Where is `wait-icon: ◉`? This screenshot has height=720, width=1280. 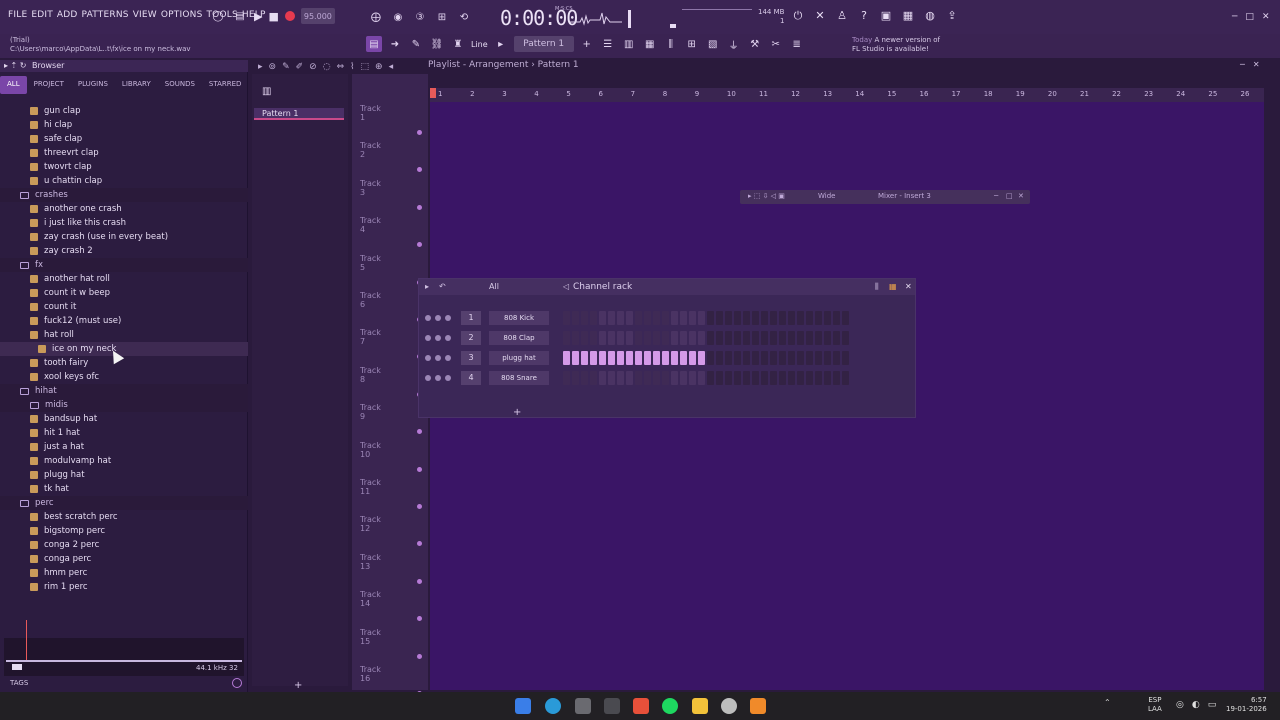
wait-icon: ◉ is located at coordinates (398, 17).